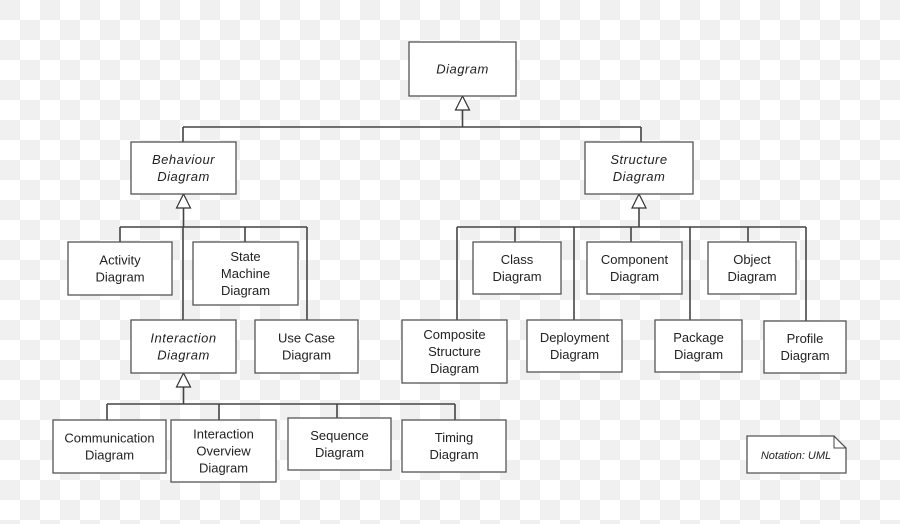  I want to click on node-label: Deployment, so click(575, 337).